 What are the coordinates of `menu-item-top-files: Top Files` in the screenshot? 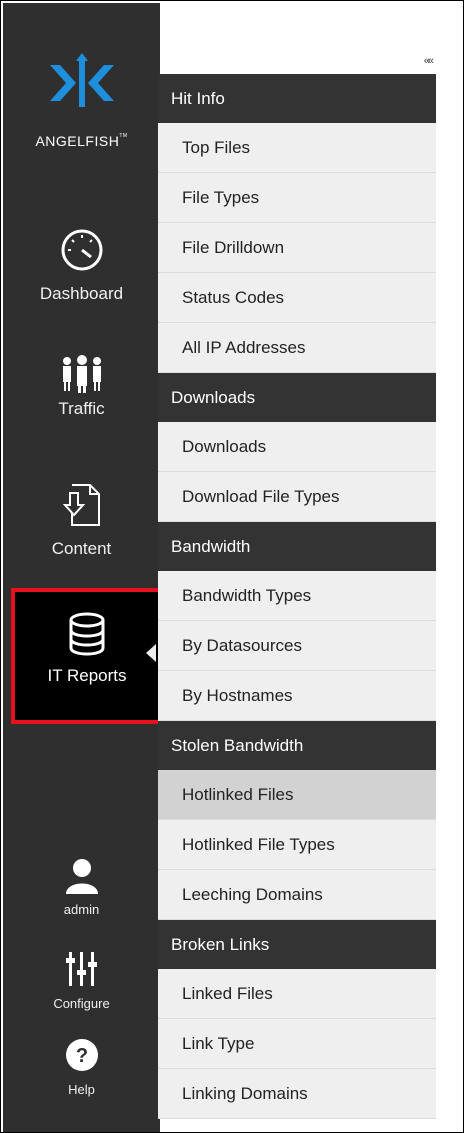 It's located at (297, 148).